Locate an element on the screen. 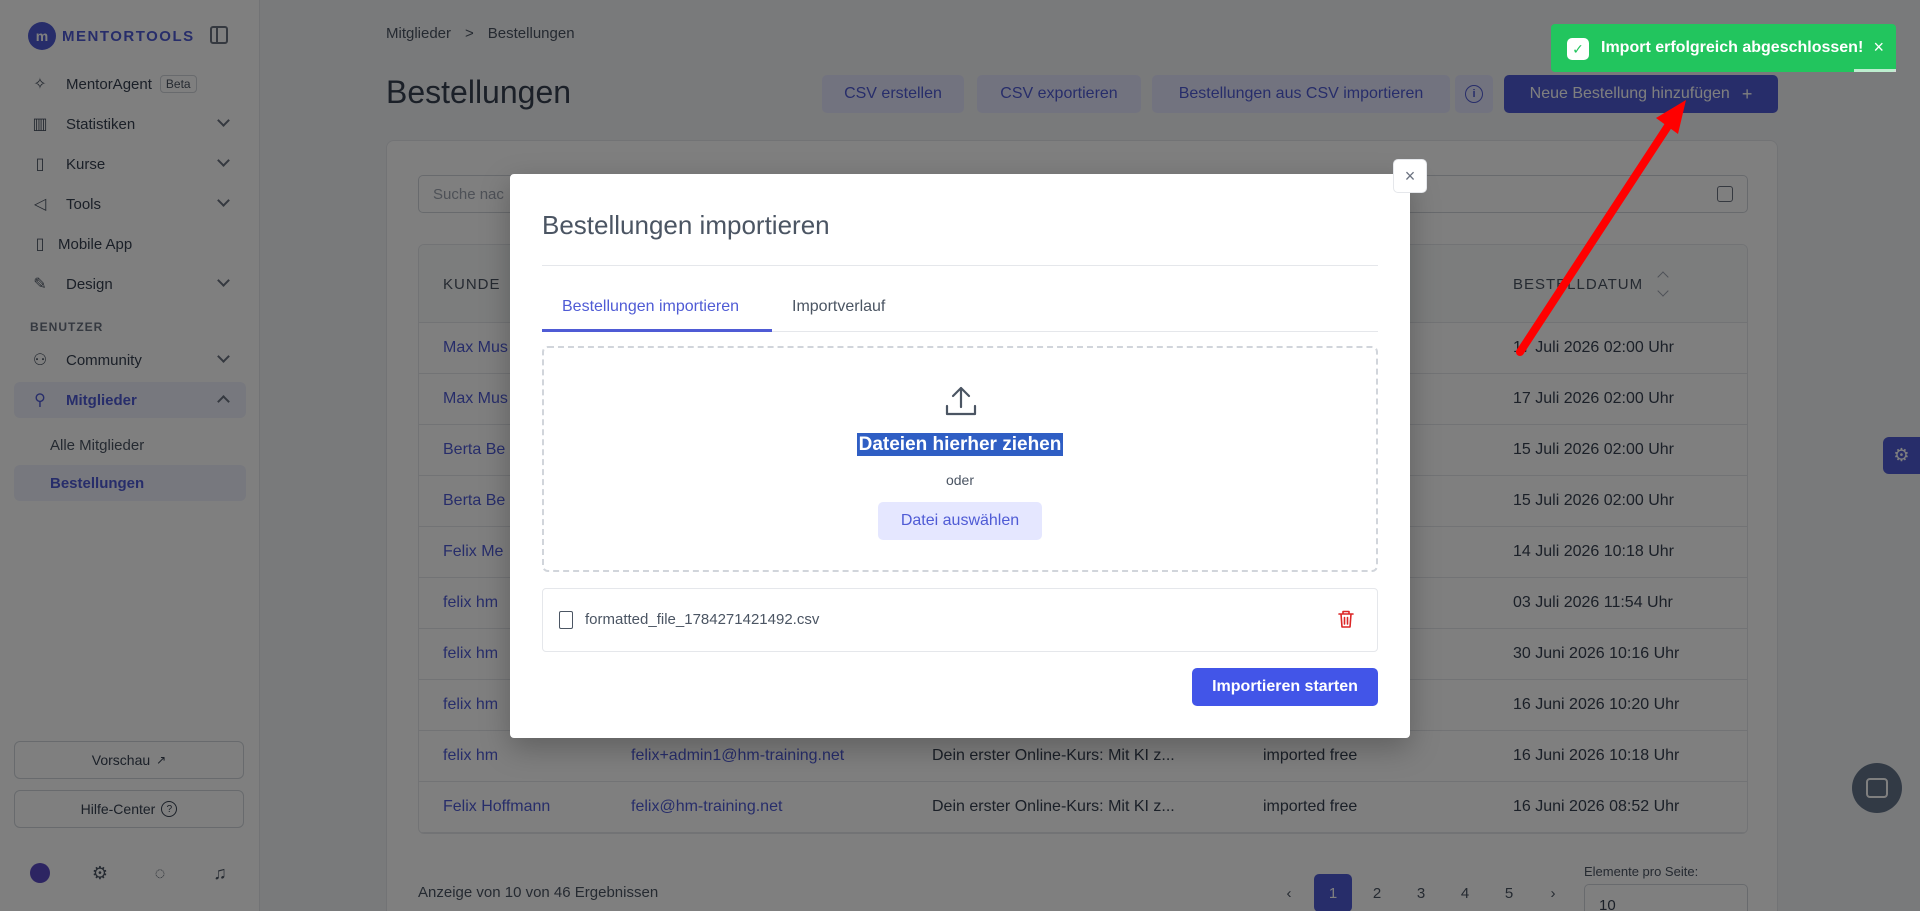 This screenshot has width=1920, height=911. drop-text-label: Dateien hierher ziehen is located at coordinates (960, 444).